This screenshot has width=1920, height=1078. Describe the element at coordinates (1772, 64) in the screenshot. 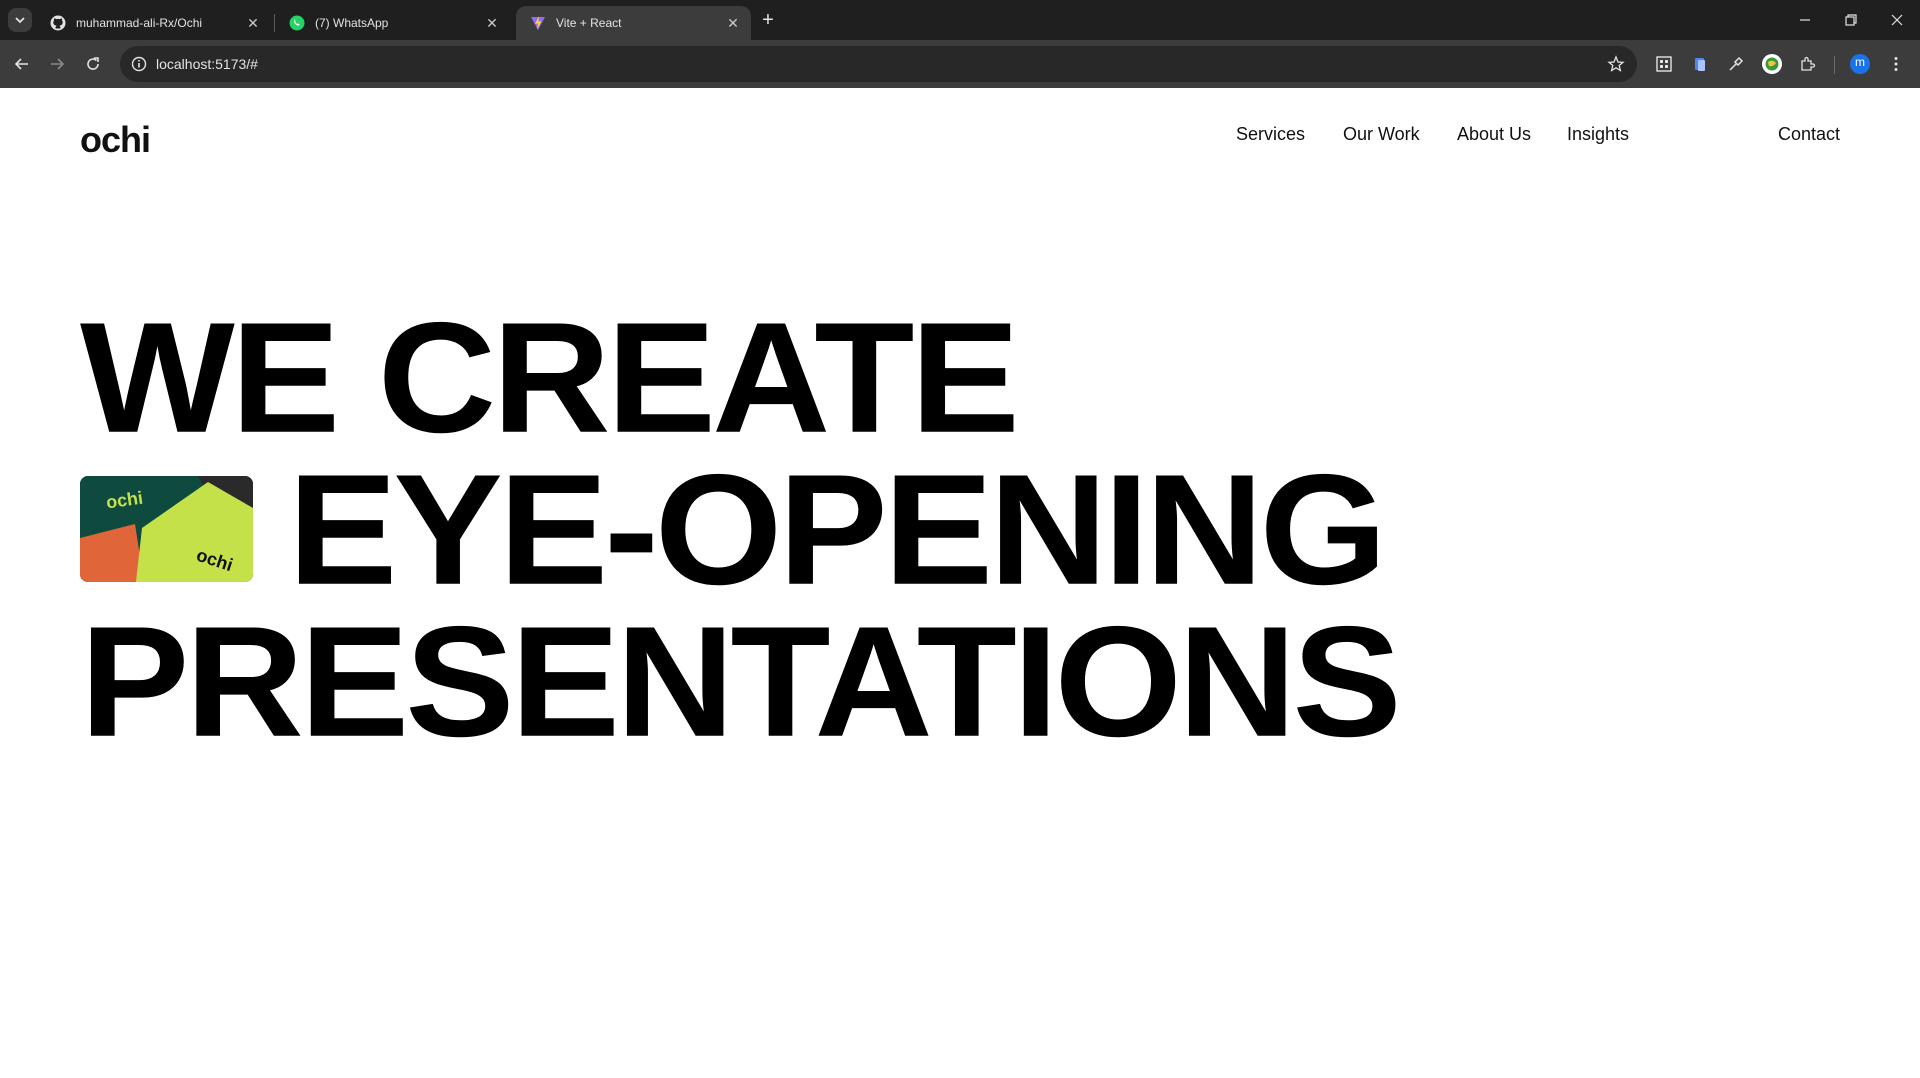

I see `extension-globe-icon` at that location.